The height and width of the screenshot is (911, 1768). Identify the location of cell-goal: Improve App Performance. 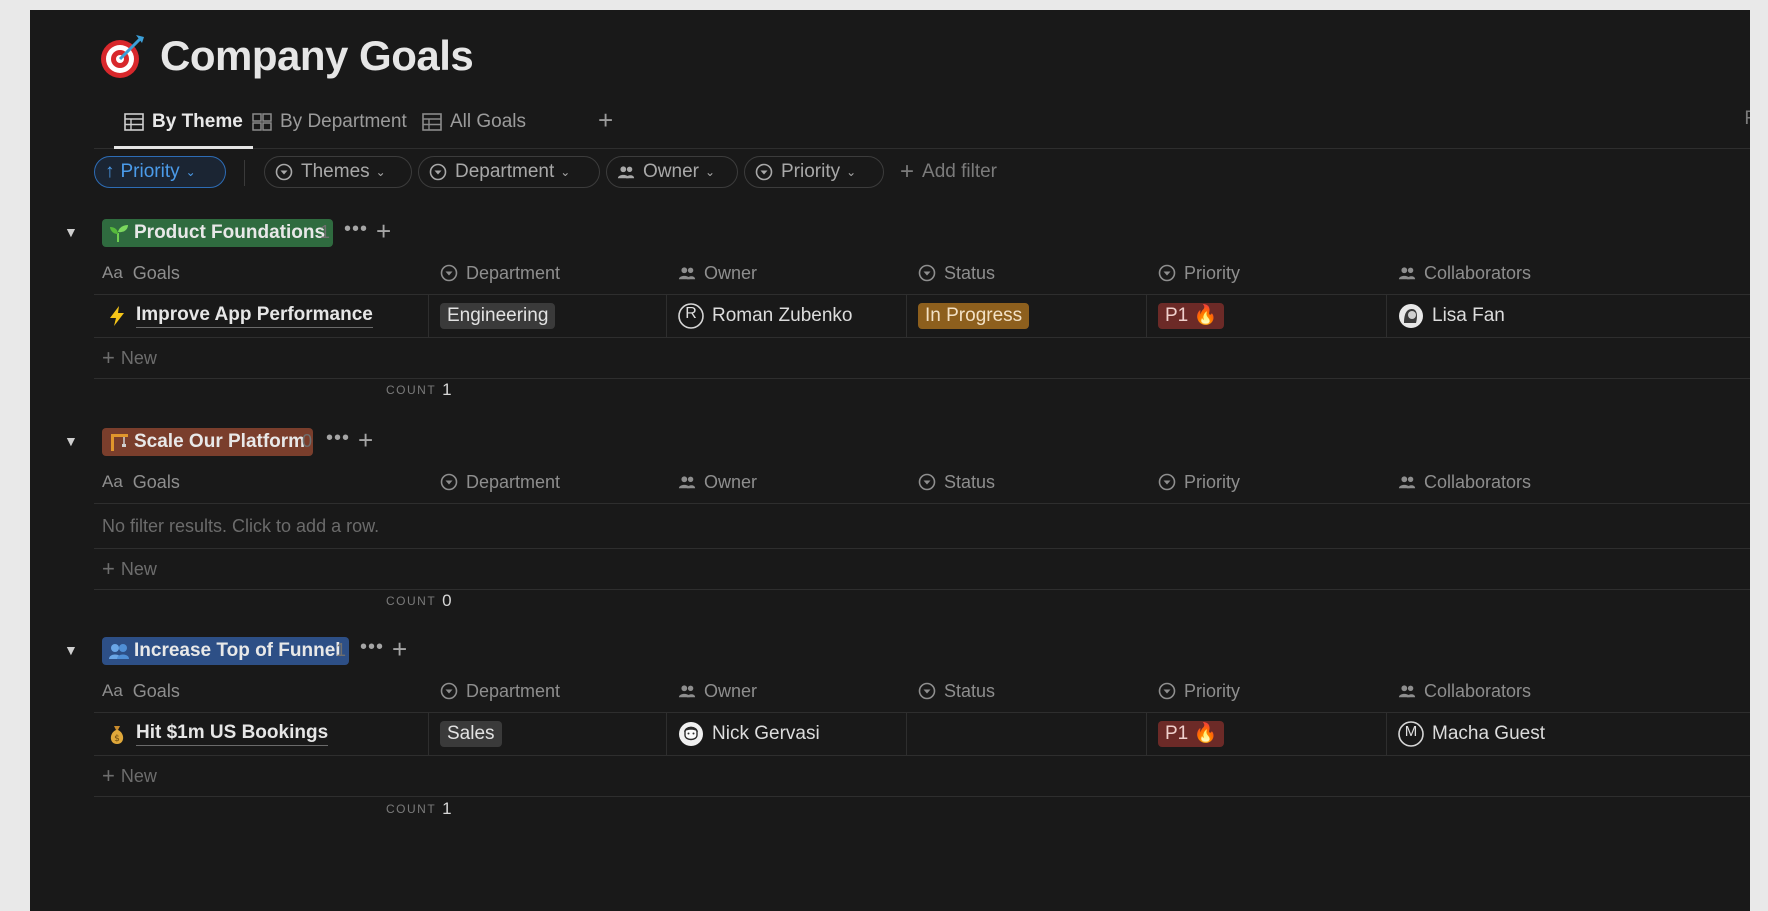
(239, 316).